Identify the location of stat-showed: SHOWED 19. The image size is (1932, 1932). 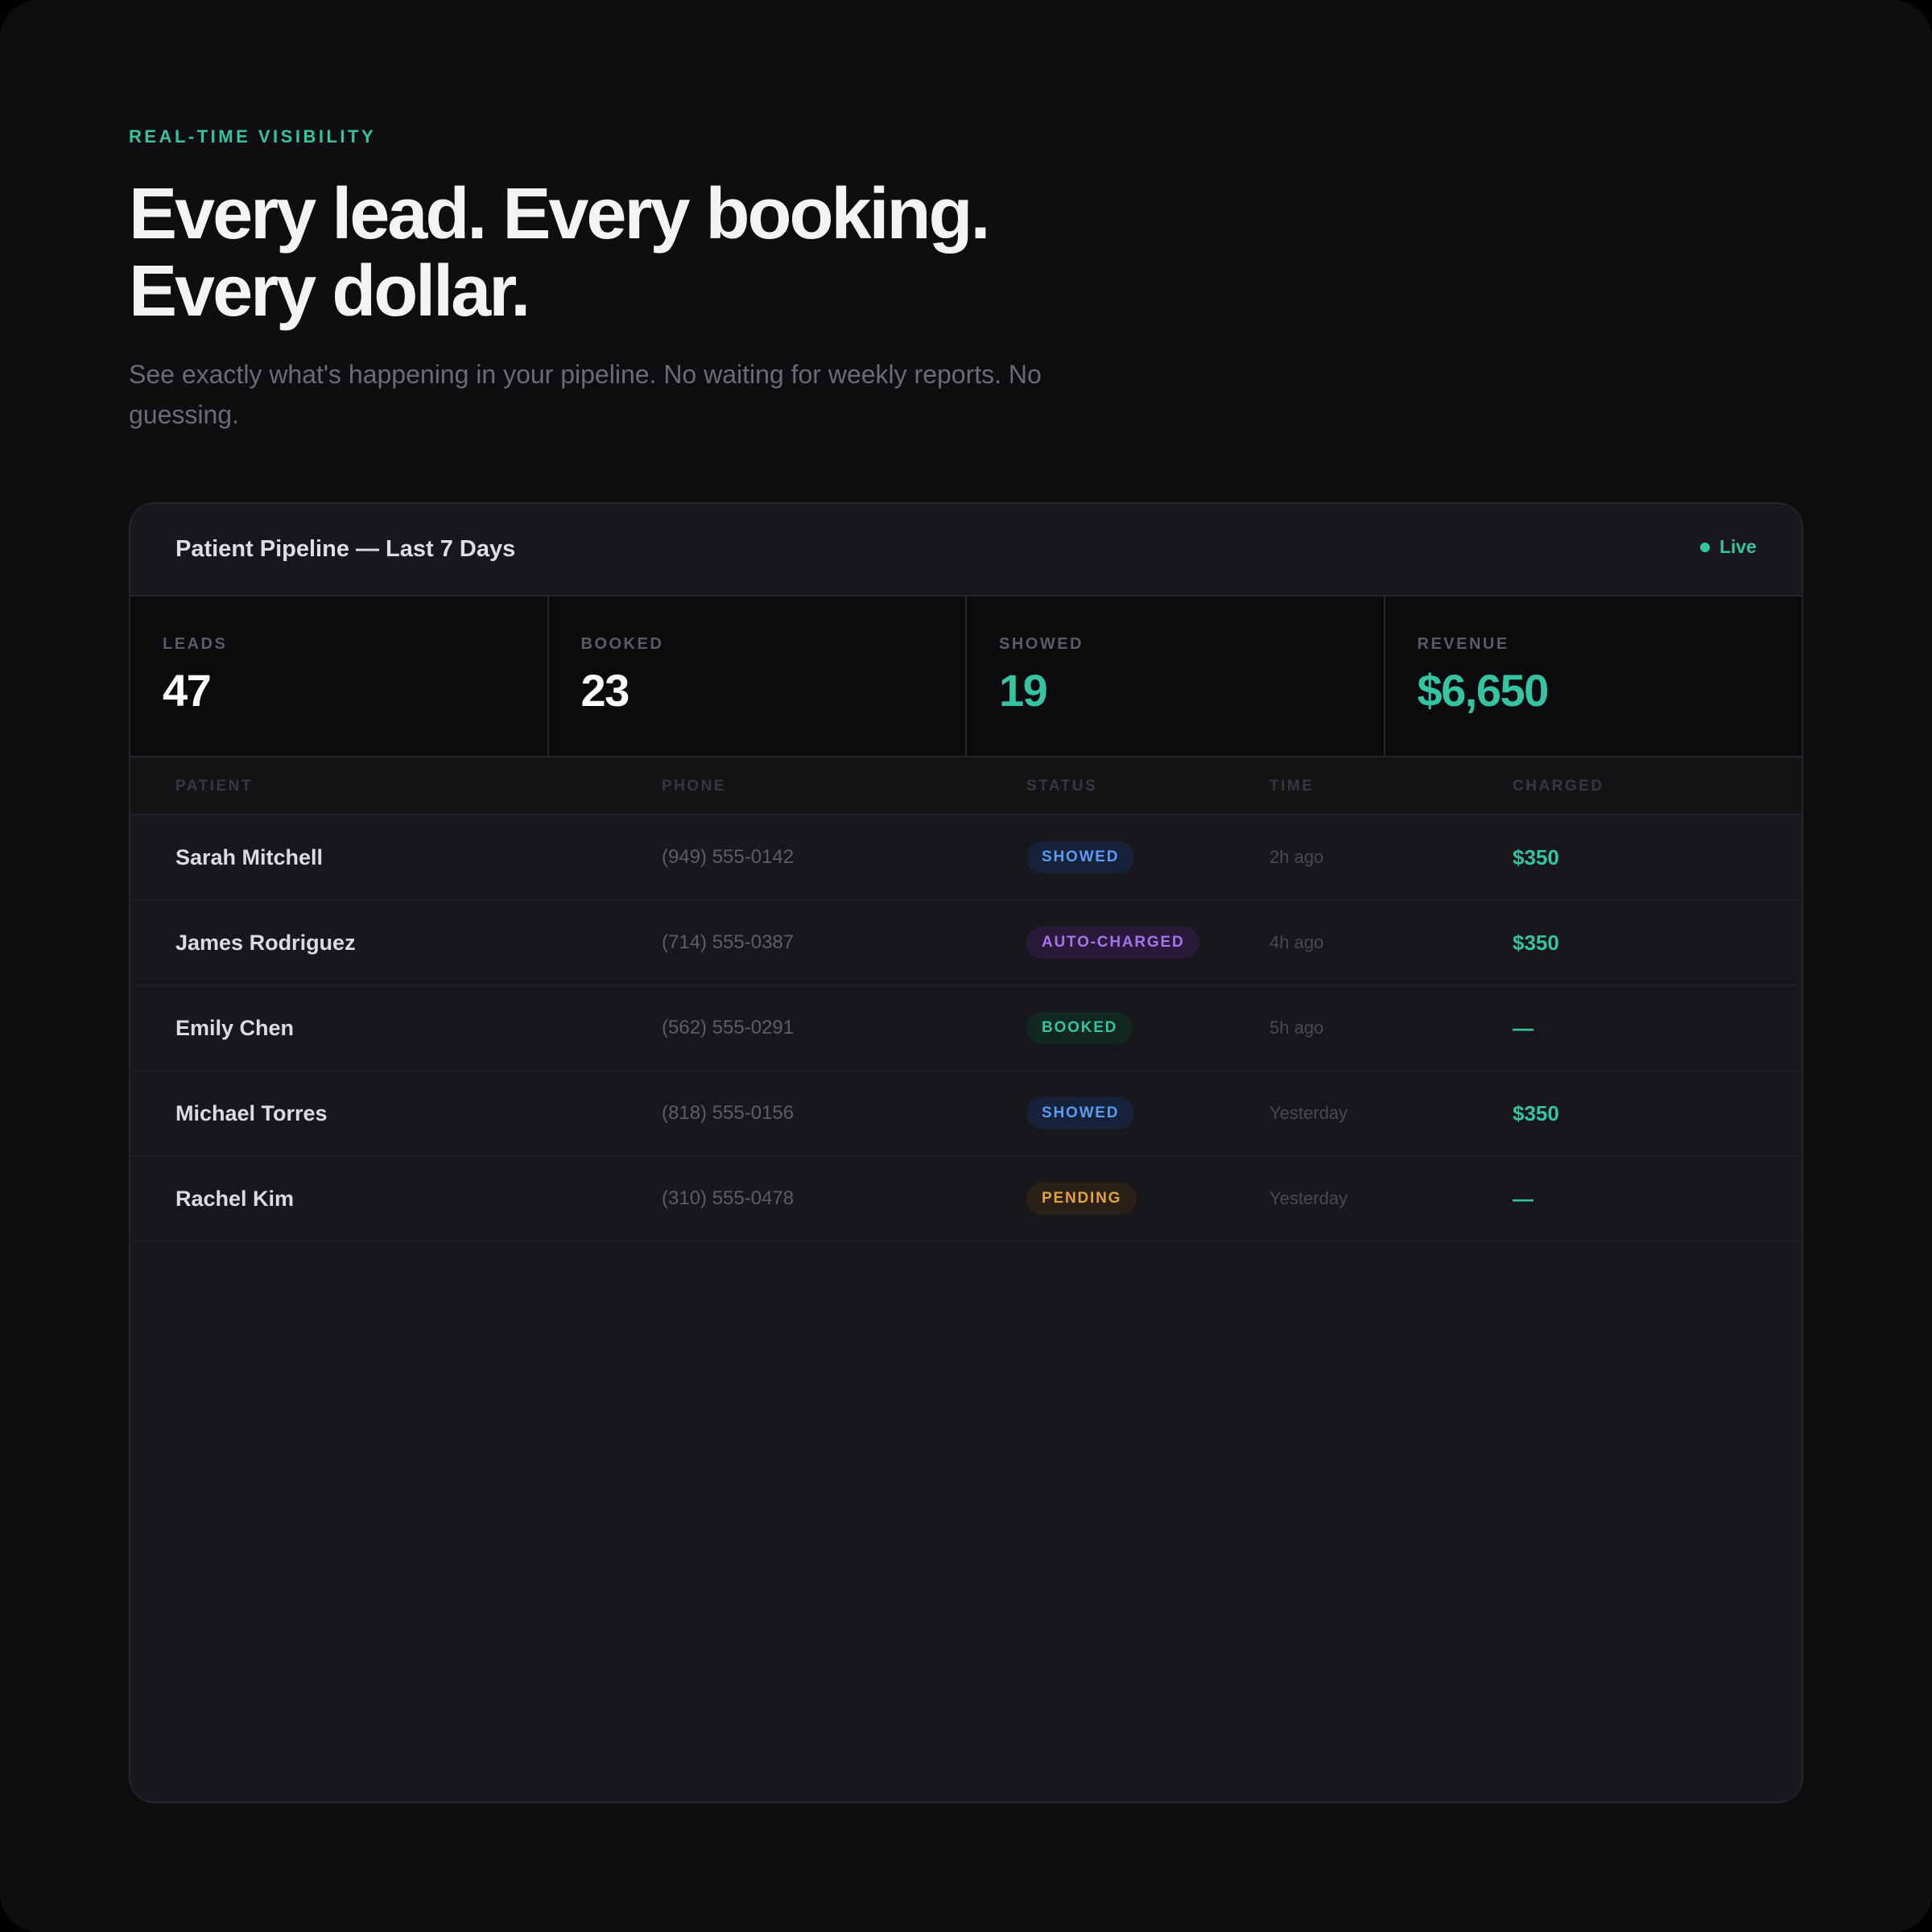
(1176, 676).